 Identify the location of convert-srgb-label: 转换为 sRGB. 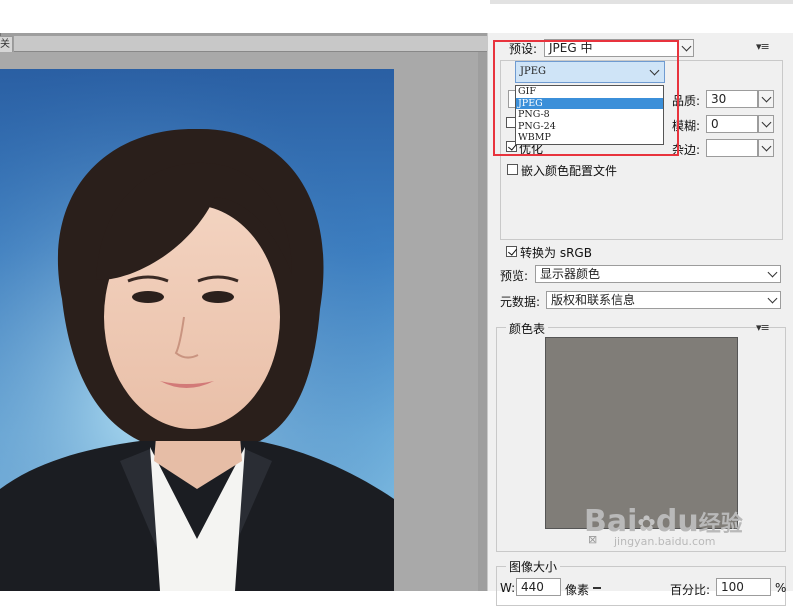
(556, 253).